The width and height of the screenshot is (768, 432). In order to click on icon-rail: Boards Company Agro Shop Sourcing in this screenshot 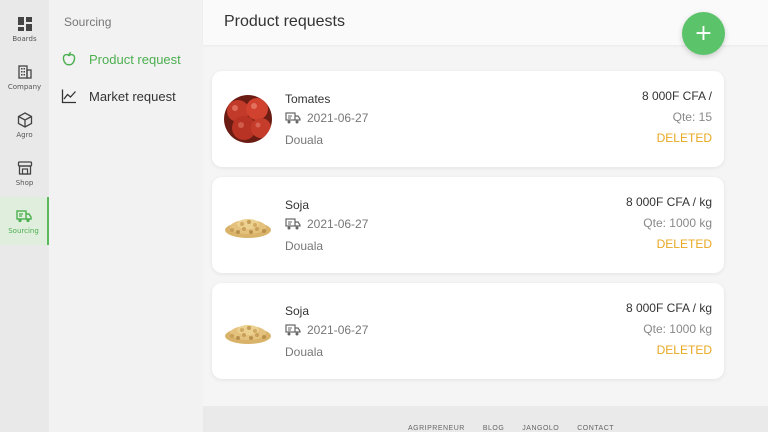, I will do `click(24, 216)`.